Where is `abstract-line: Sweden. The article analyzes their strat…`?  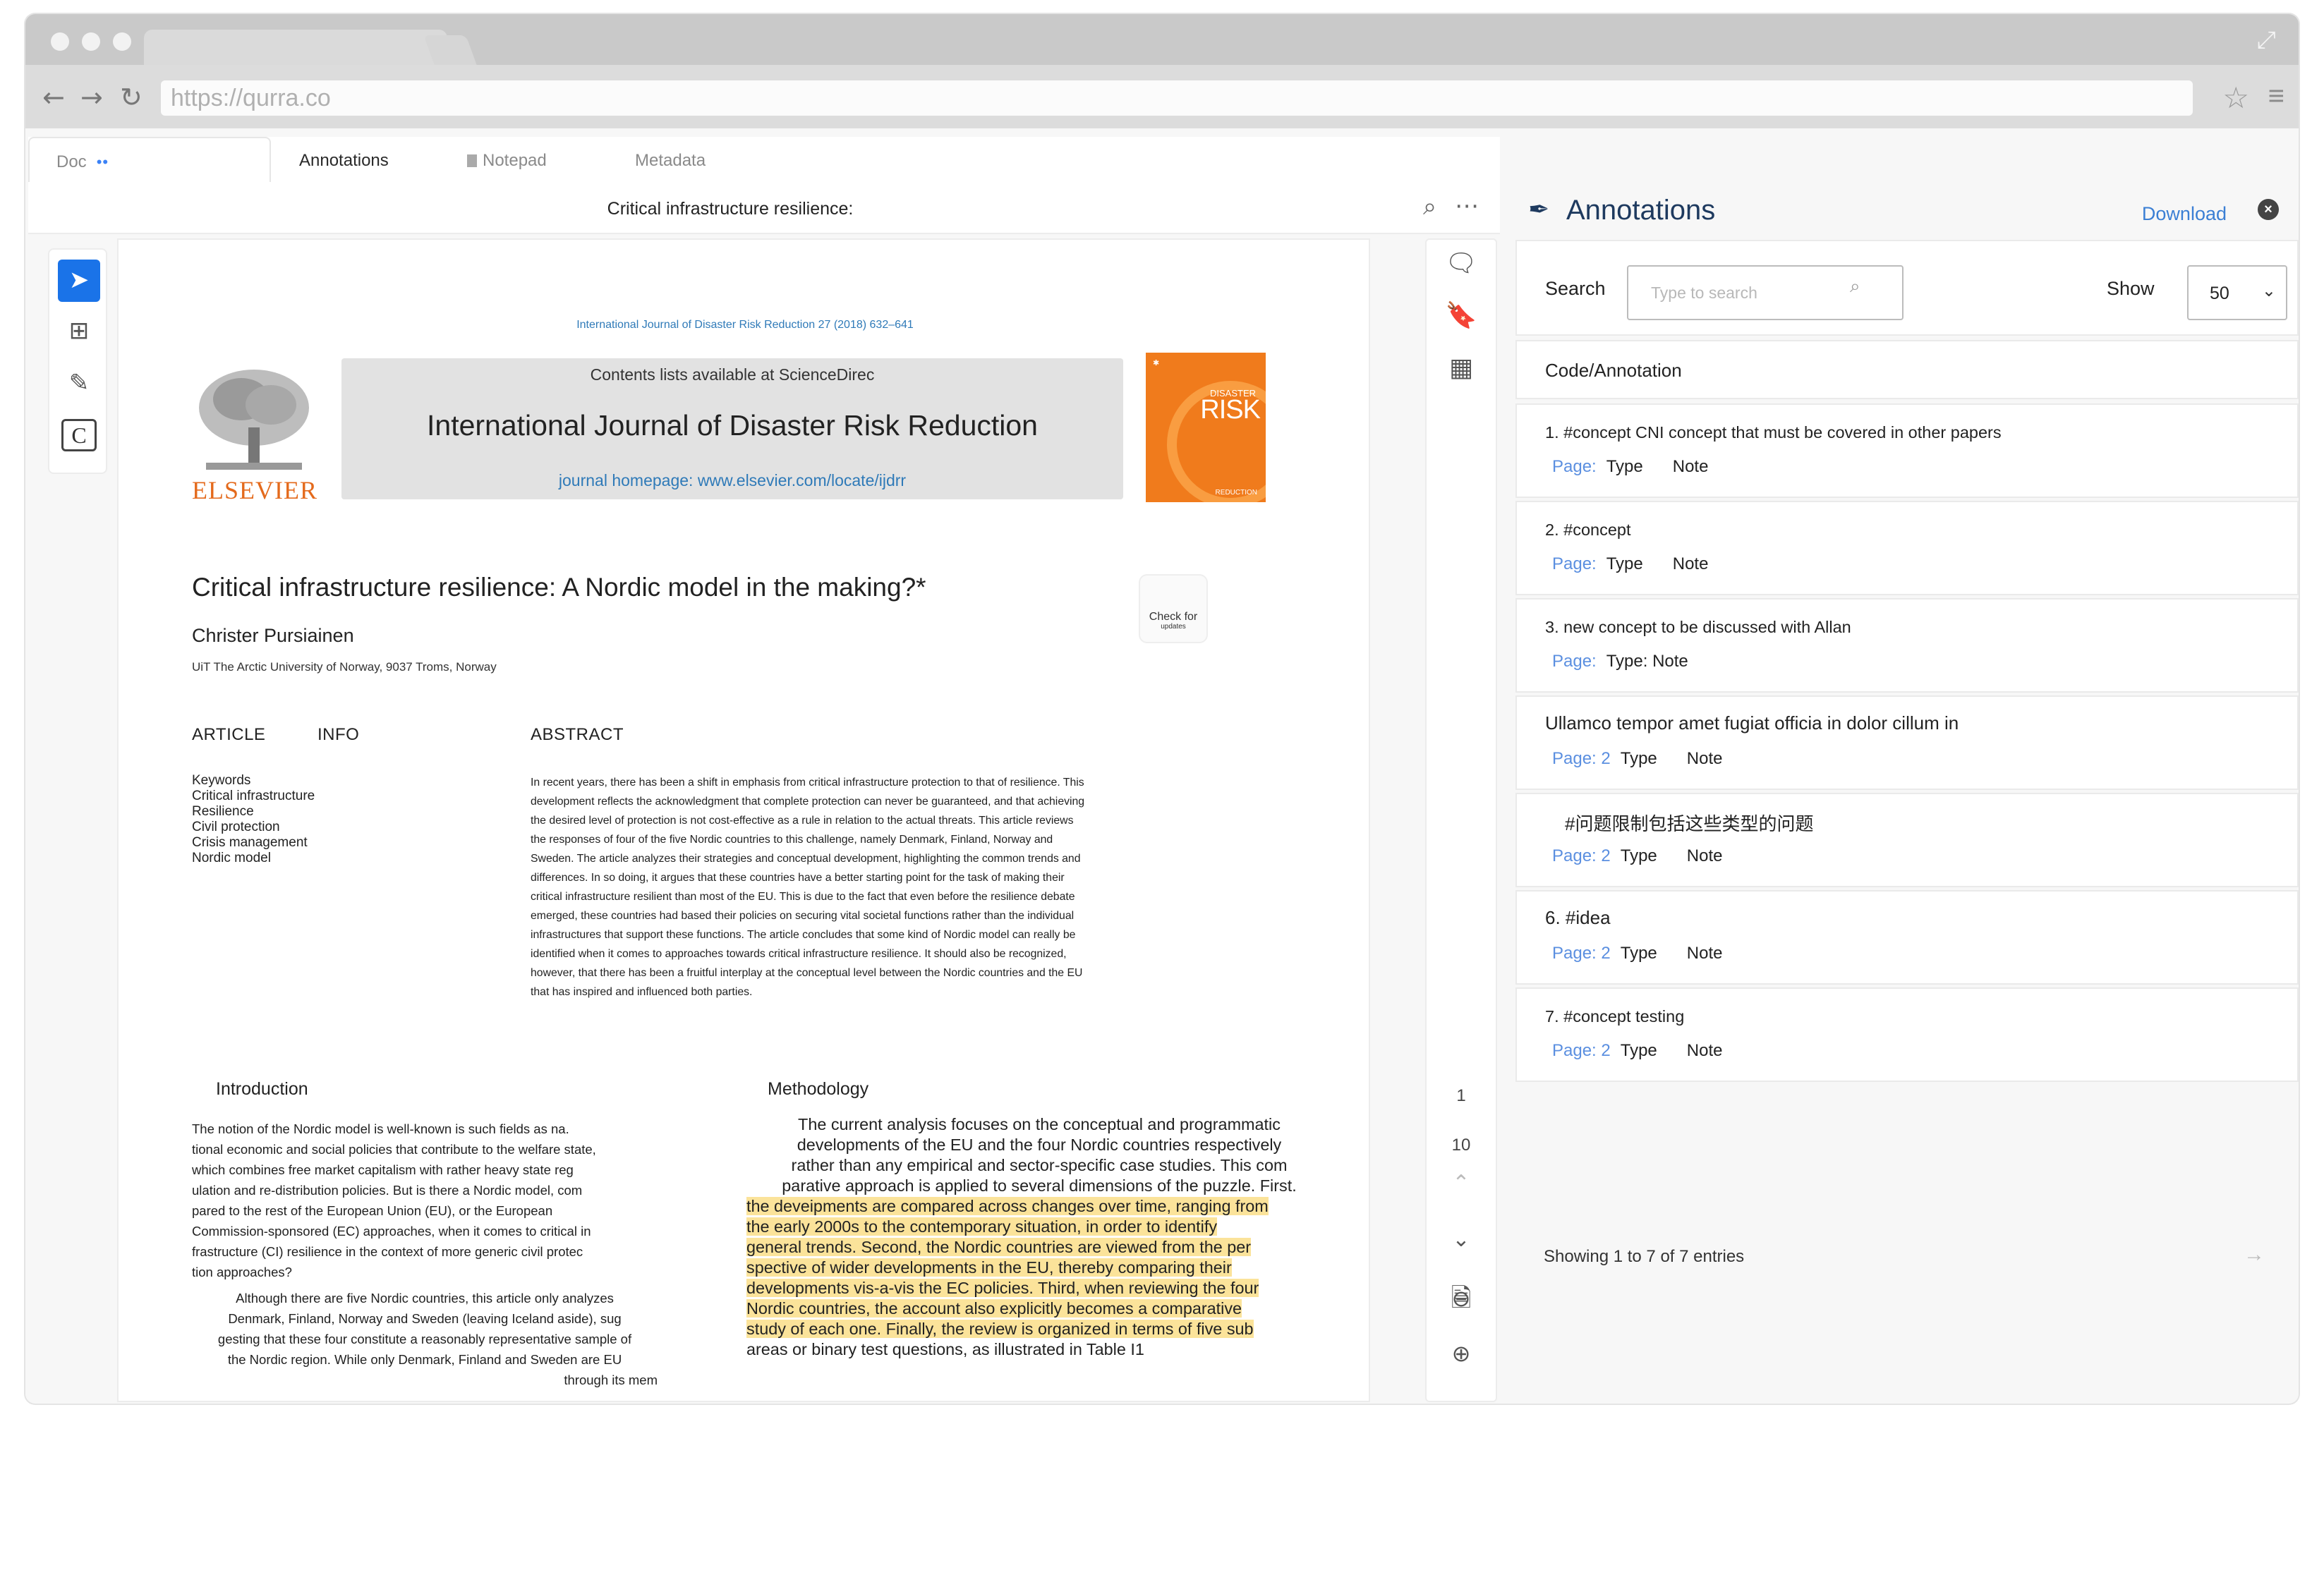 abstract-line: Sweden. The article analyzes their strat… is located at coordinates (806, 859).